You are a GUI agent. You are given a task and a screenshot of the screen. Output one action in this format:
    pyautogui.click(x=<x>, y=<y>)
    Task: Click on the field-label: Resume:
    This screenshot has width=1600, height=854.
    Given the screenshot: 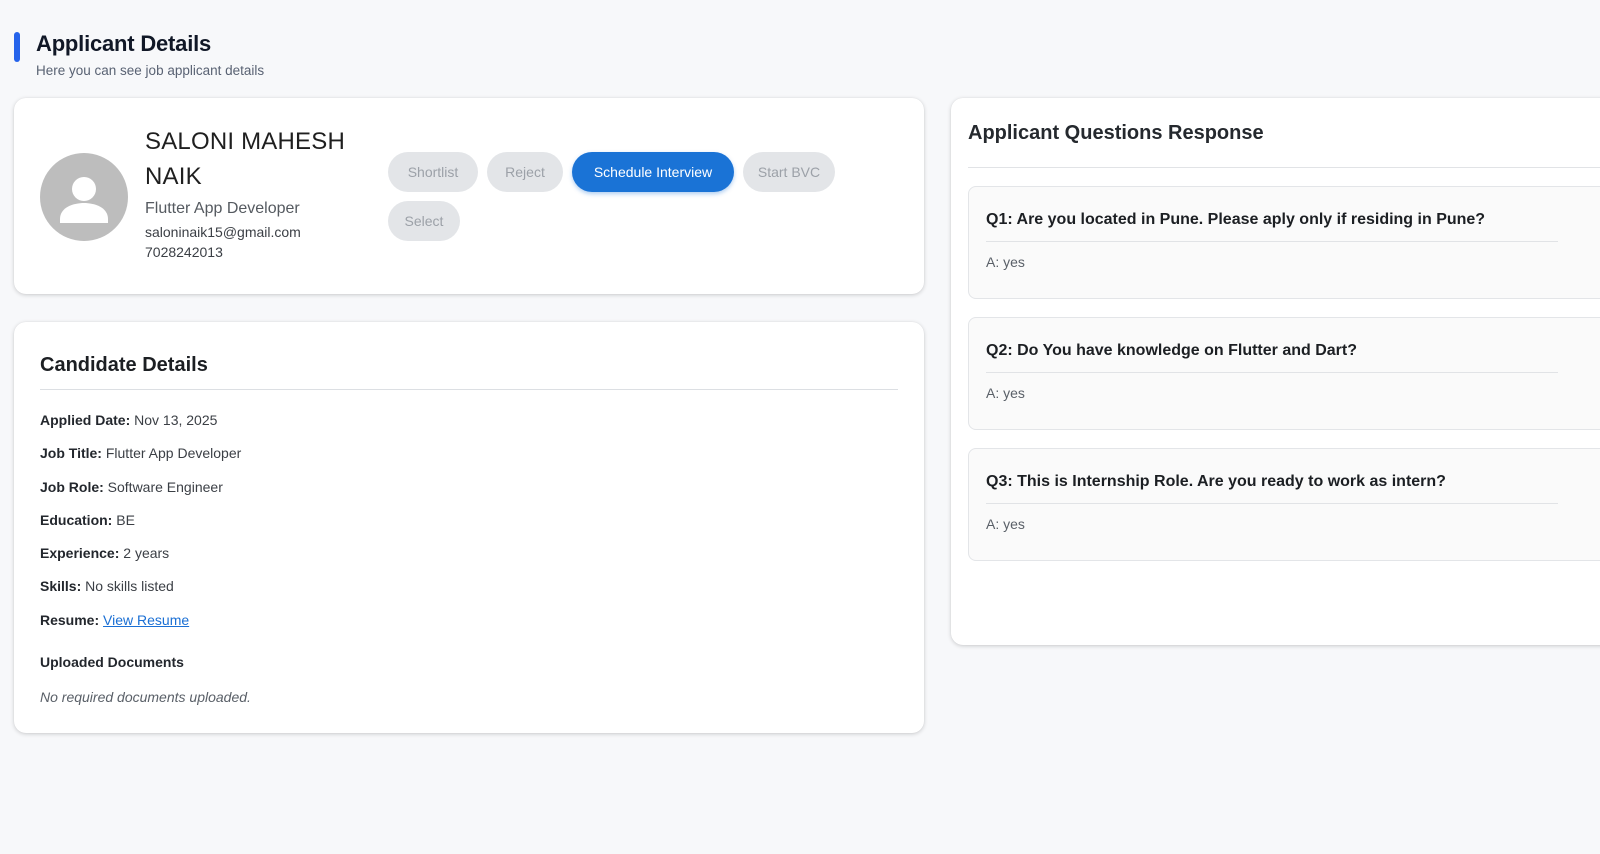 What is the action you would take?
    pyautogui.click(x=70, y=620)
    